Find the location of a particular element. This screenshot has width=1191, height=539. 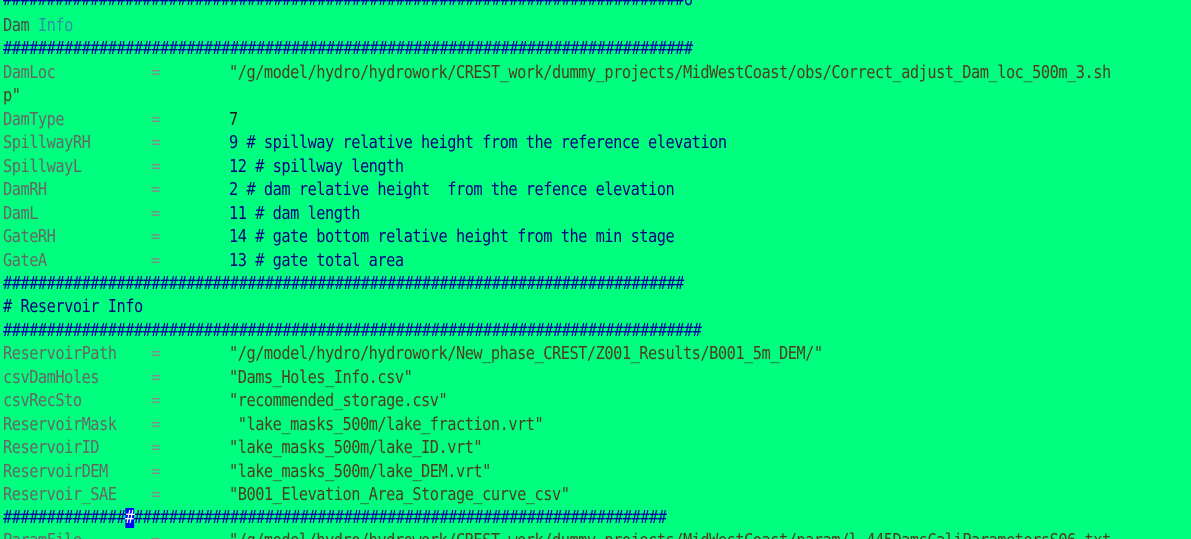

text-cursor: # is located at coordinates (129, 518).